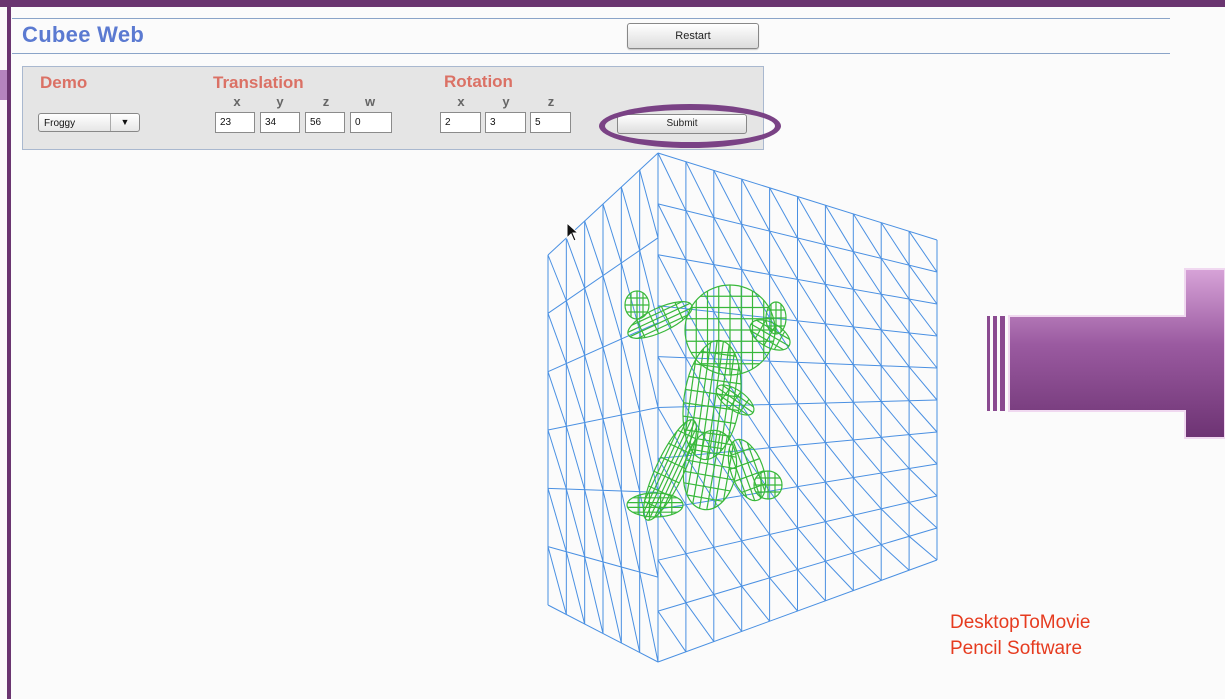 The image size is (1225, 699). What do you see at coordinates (1106, 353) in the screenshot?
I see `arrow-right-icon` at bounding box center [1106, 353].